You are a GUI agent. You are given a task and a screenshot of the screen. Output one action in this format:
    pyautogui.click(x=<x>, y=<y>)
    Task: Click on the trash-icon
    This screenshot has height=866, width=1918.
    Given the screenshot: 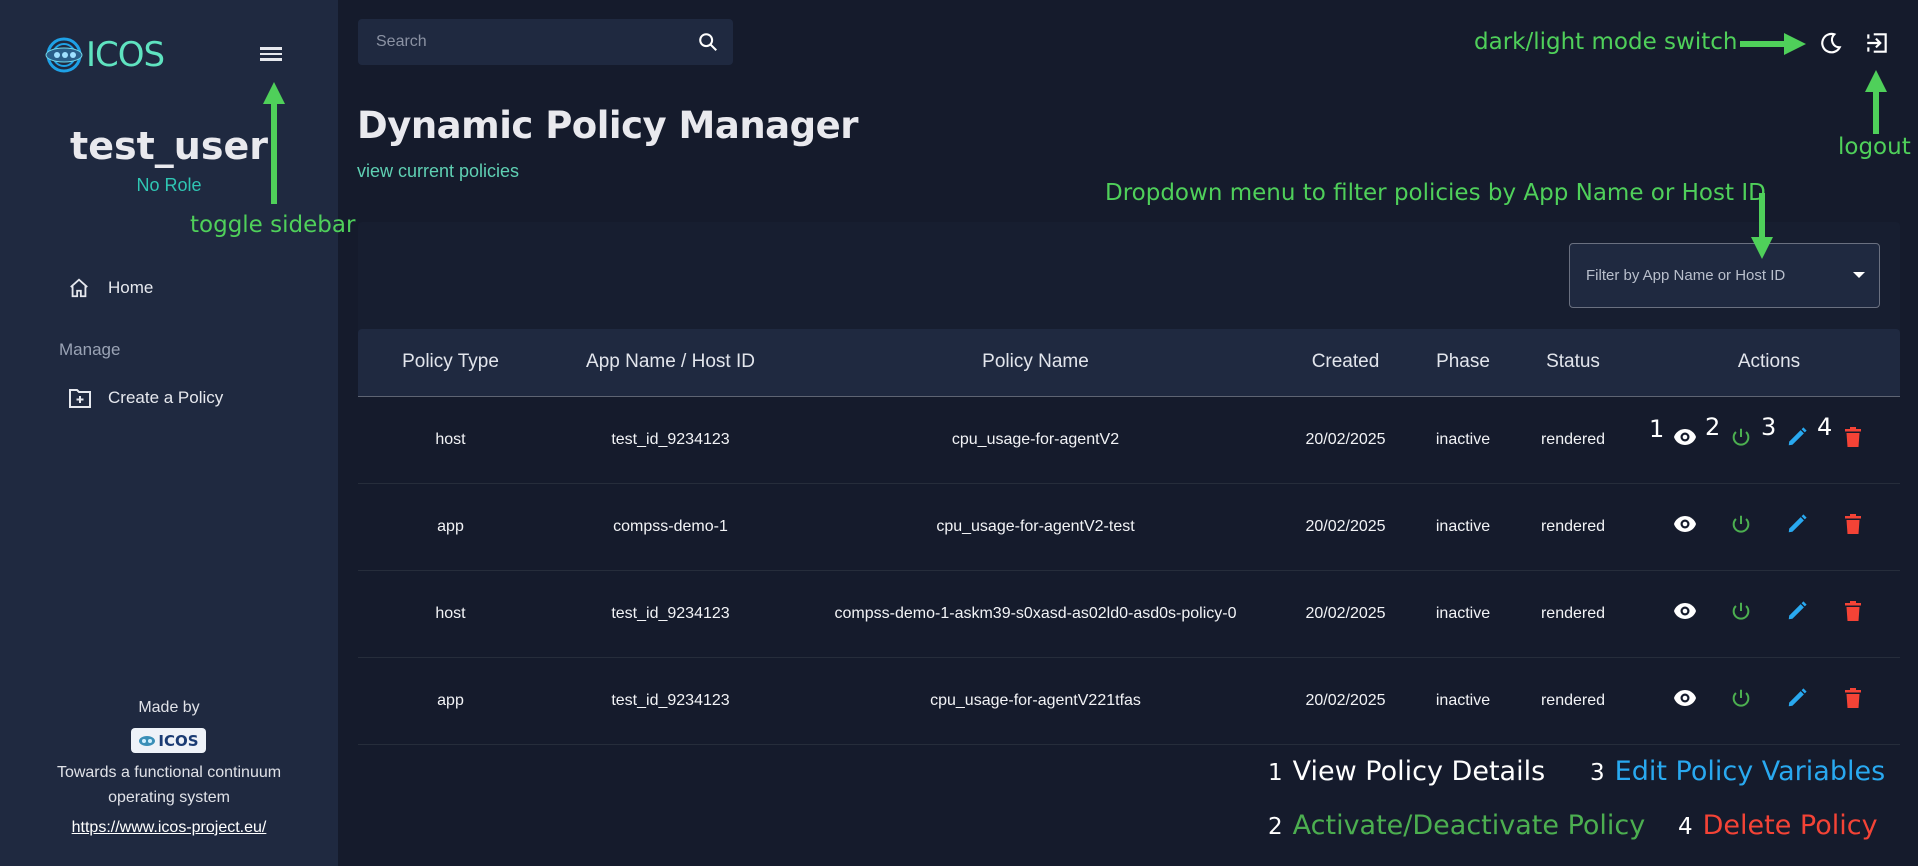 What is the action you would take?
    pyautogui.click(x=1853, y=439)
    